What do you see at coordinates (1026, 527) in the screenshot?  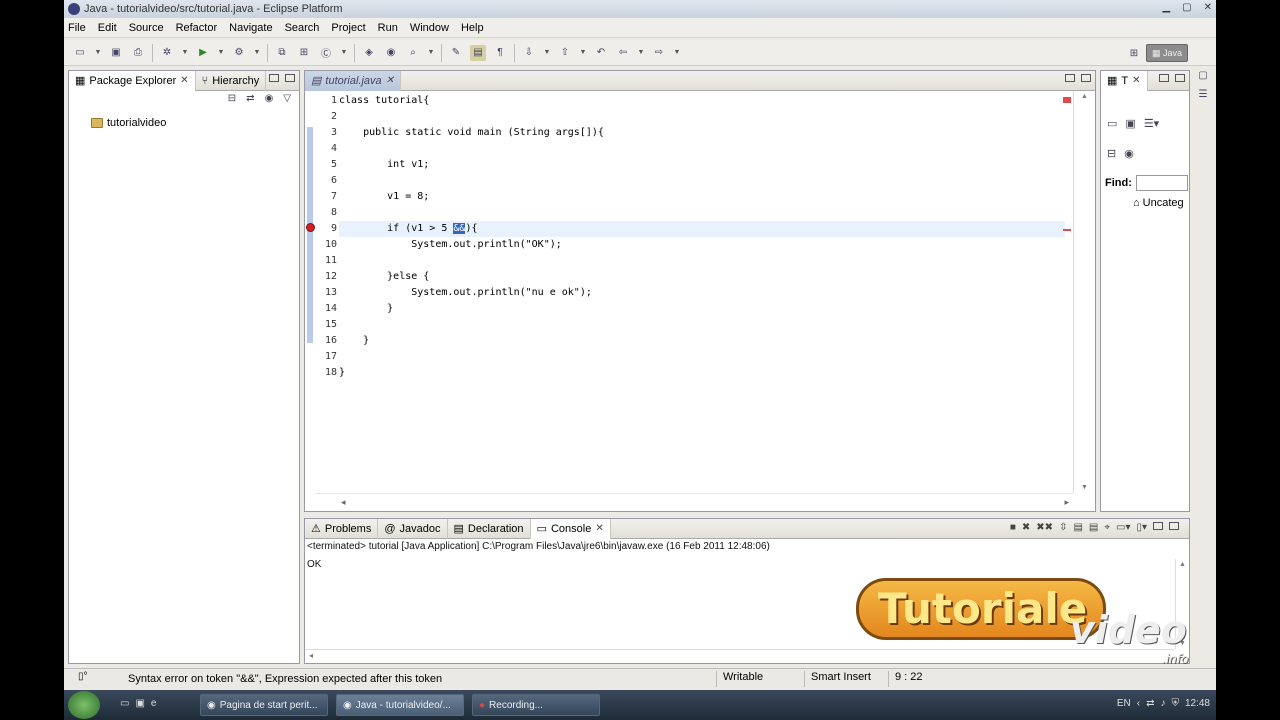 I see `remove-launch-icon: ✖` at bounding box center [1026, 527].